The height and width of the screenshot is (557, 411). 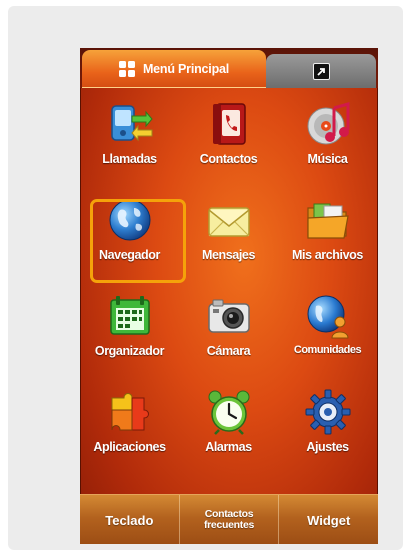 What do you see at coordinates (130, 412) in the screenshot?
I see `puzzle-icon` at bounding box center [130, 412].